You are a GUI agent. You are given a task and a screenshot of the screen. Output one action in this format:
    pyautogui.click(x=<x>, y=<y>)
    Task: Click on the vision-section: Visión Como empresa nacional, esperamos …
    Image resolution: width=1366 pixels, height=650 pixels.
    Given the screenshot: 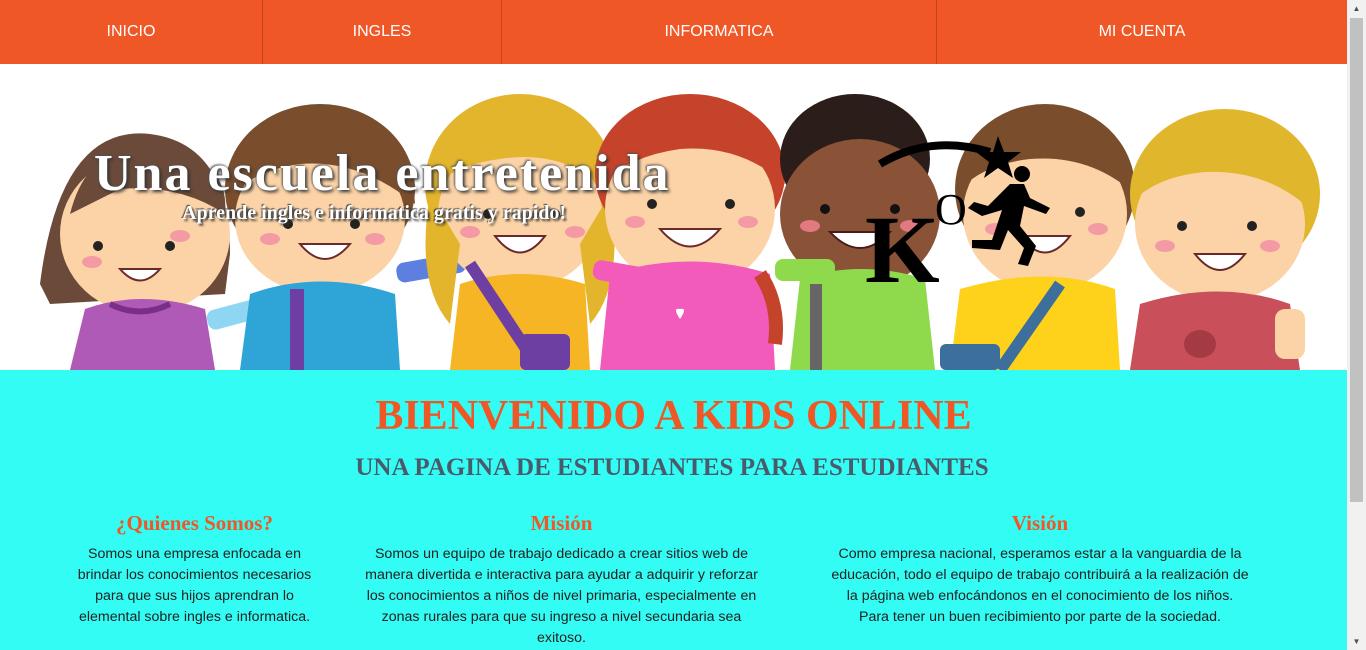 What is the action you would take?
    pyautogui.click(x=1040, y=569)
    